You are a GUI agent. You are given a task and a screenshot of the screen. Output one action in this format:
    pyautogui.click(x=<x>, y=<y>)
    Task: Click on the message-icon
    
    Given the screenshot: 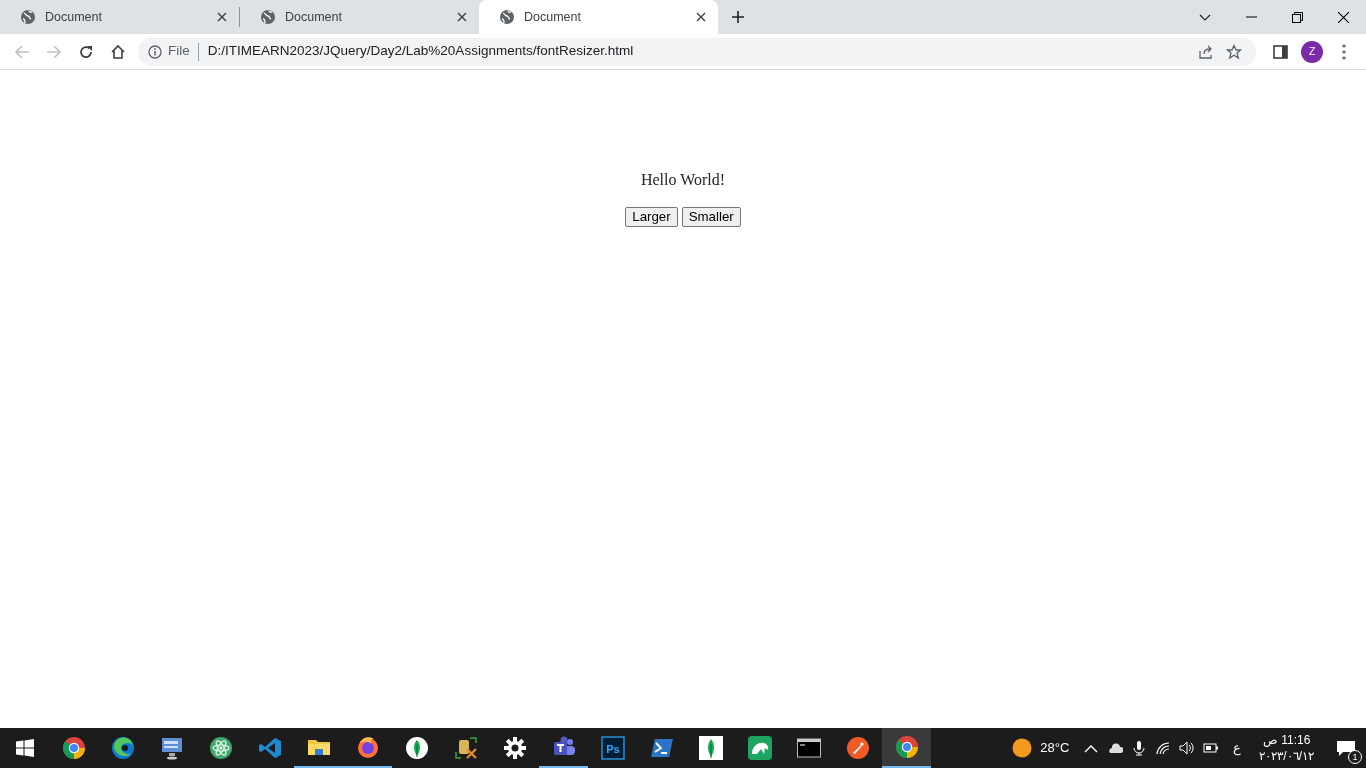 What is the action you would take?
    pyautogui.click(x=1346, y=748)
    